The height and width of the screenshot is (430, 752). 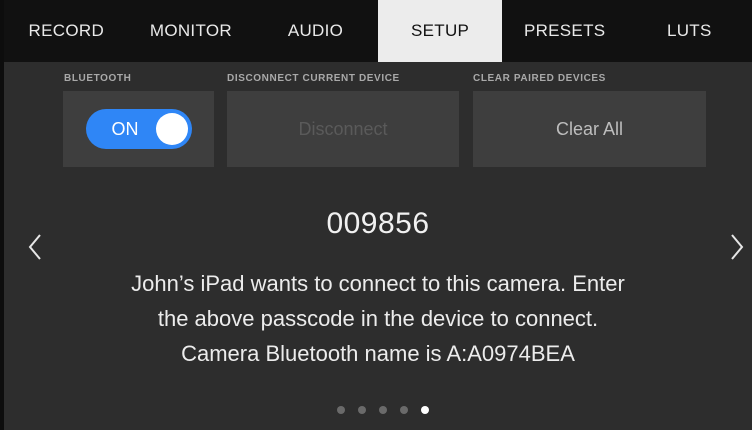 What do you see at coordinates (425, 410) in the screenshot?
I see `page-dot-active` at bounding box center [425, 410].